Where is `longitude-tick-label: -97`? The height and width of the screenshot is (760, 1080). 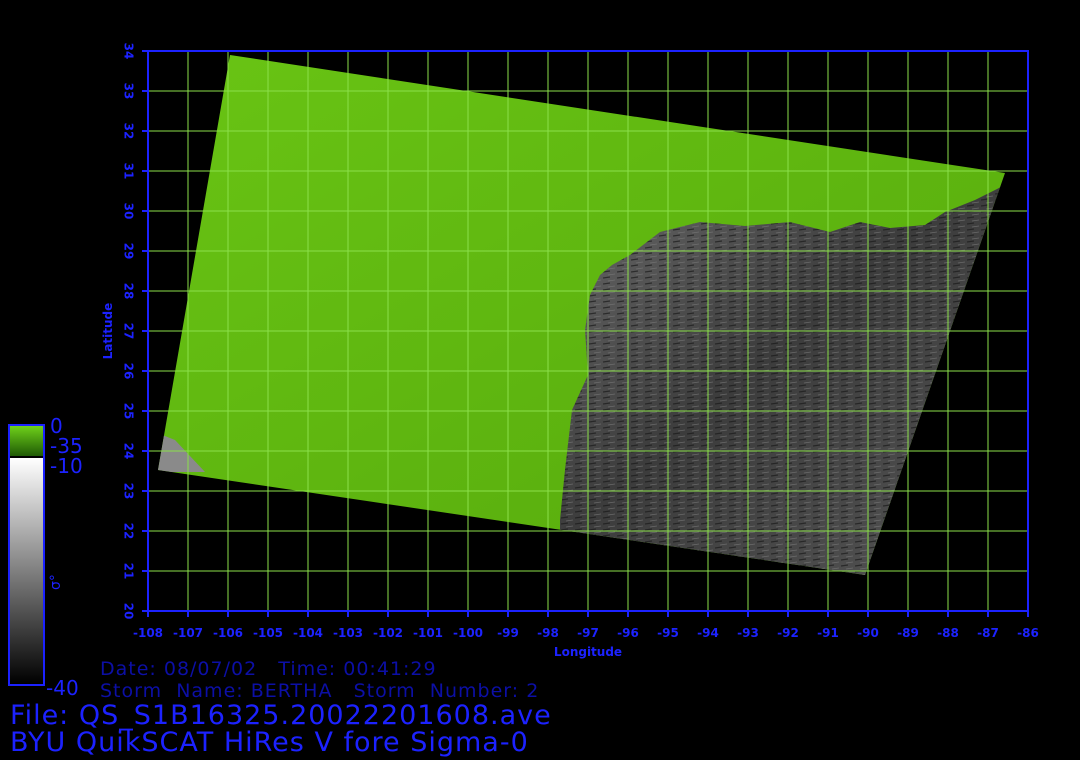
longitude-tick-label: -97 is located at coordinates (588, 633).